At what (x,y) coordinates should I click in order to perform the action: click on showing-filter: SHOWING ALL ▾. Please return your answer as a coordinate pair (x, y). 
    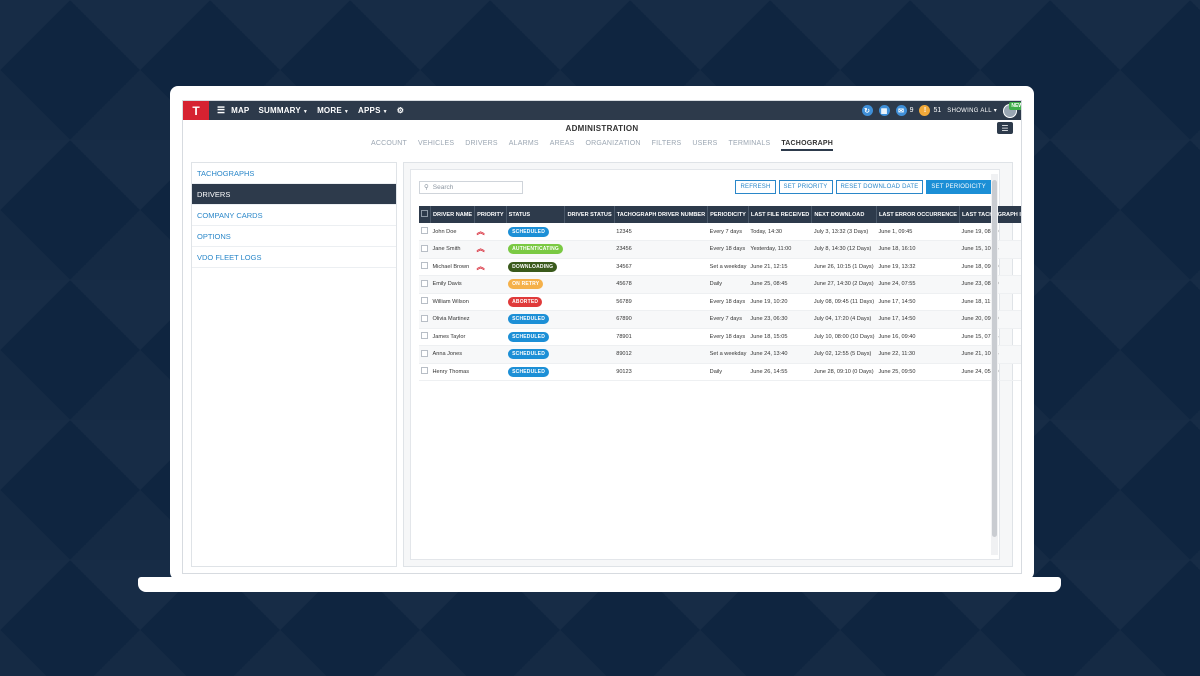
    Looking at the image, I should click on (972, 110).